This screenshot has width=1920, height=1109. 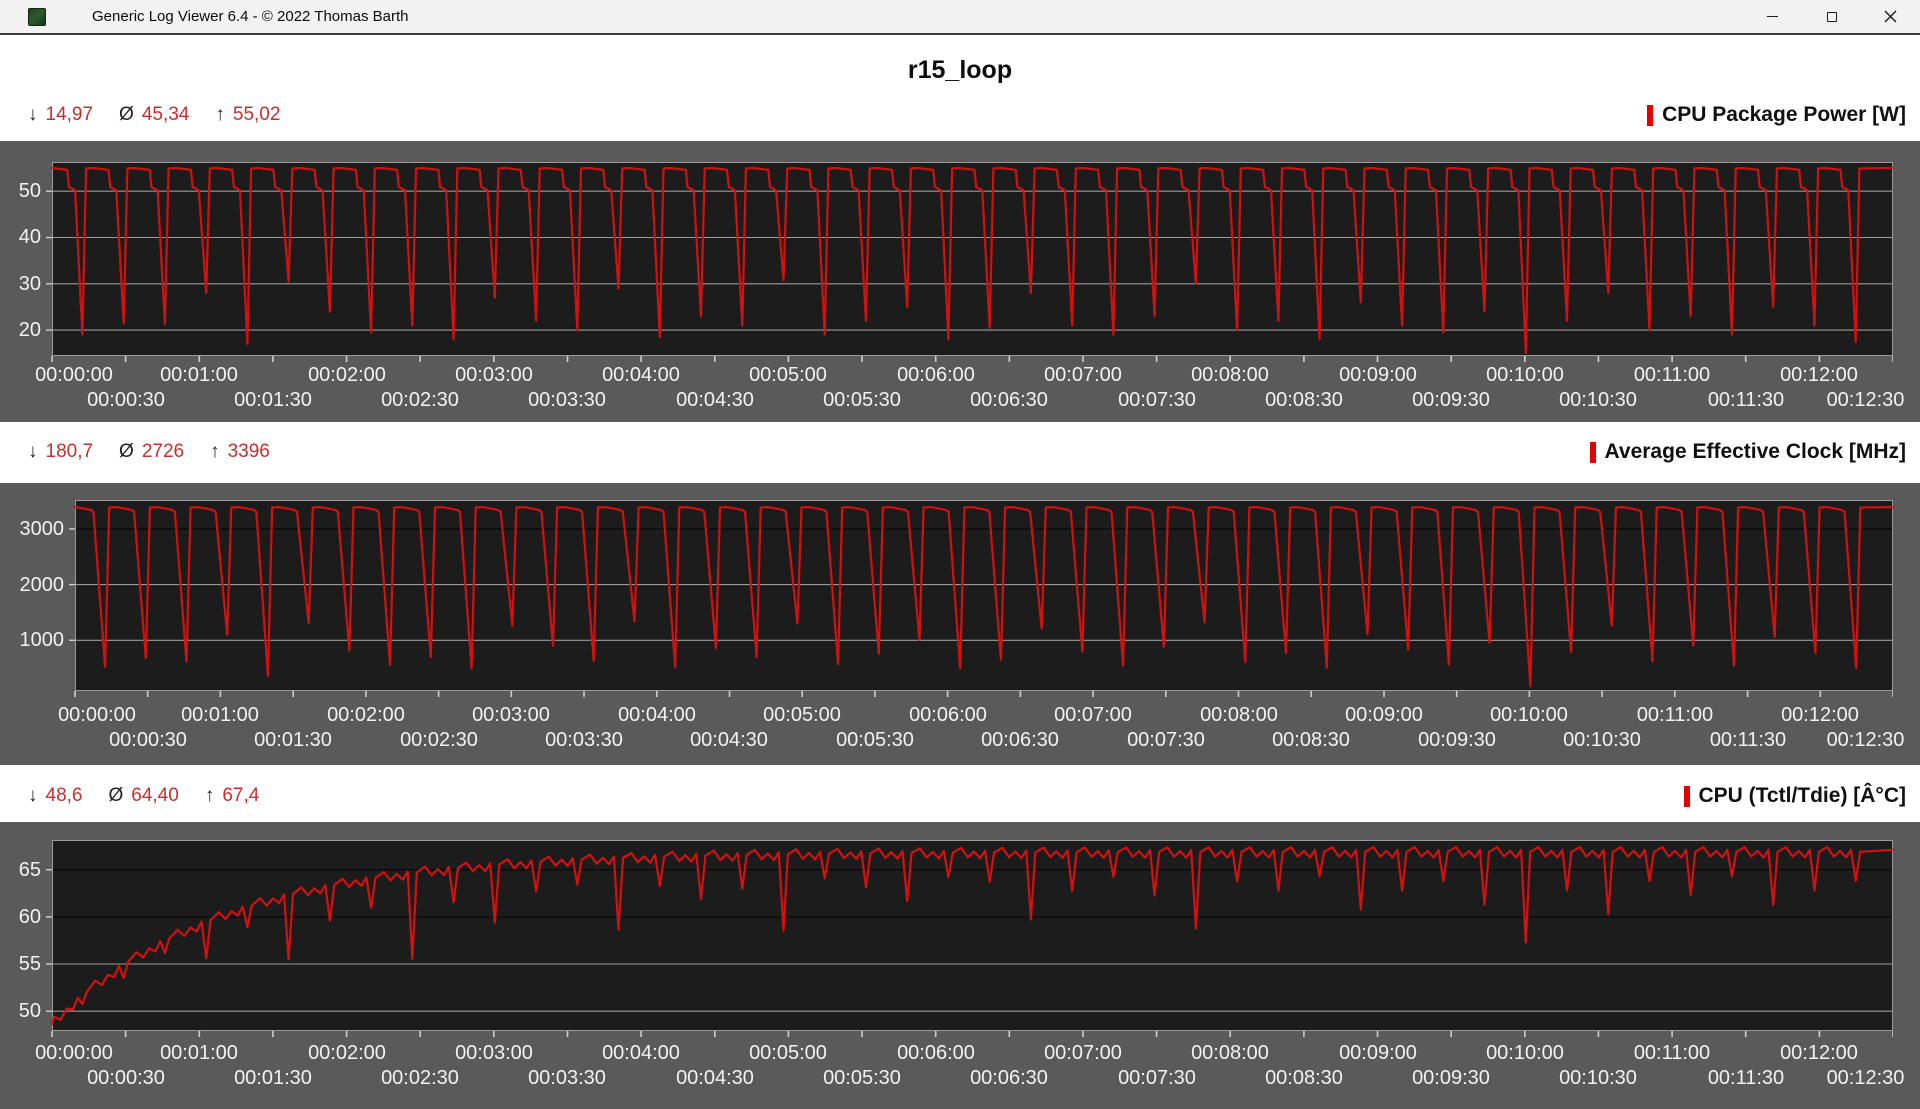 What do you see at coordinates (165, 114) in the screenshot?
I see `avg-value: 45,34` at bounding box center [165, 114].